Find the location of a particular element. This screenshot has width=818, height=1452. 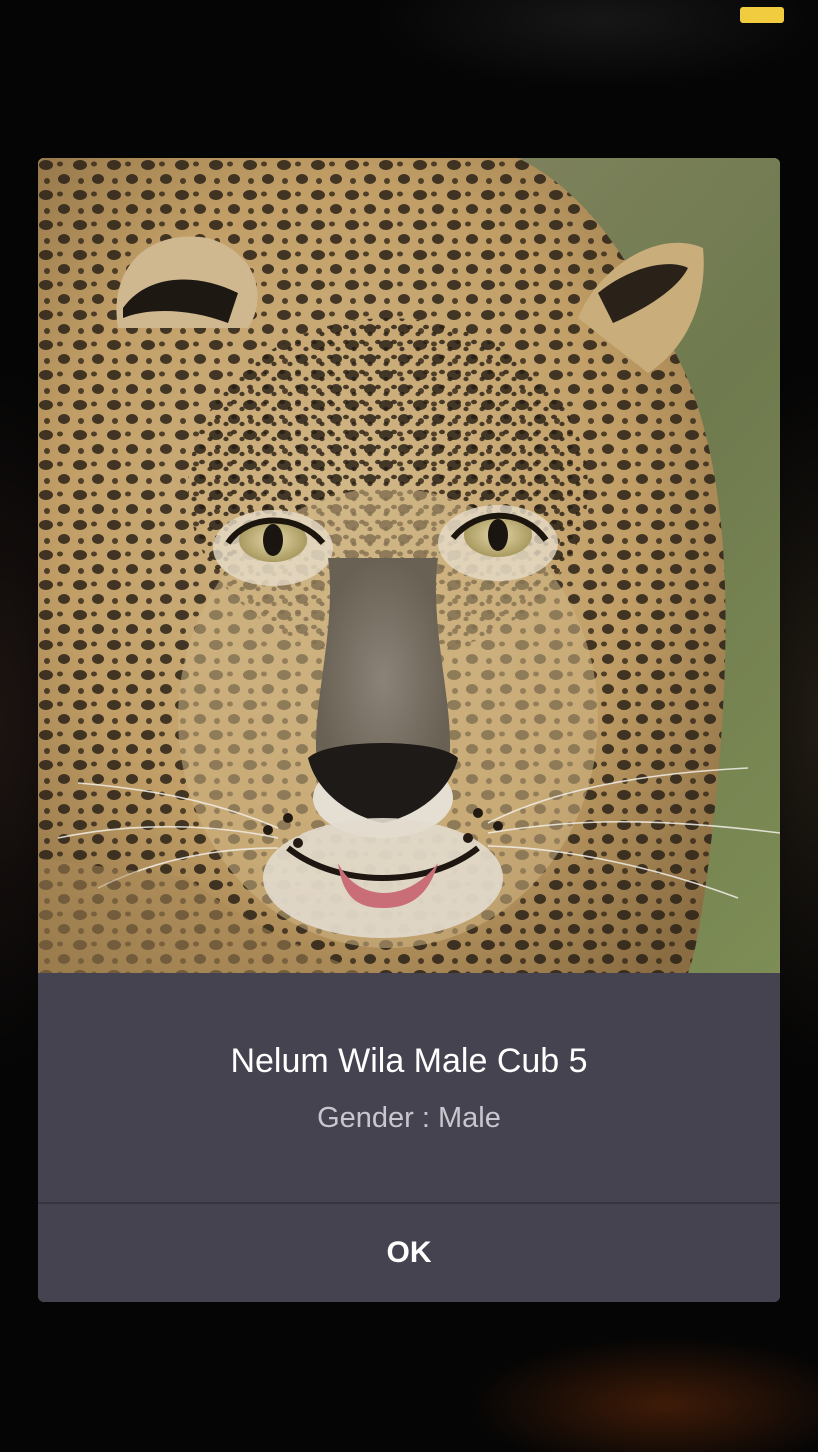

battery-icon is located at coordinates (762, 15).